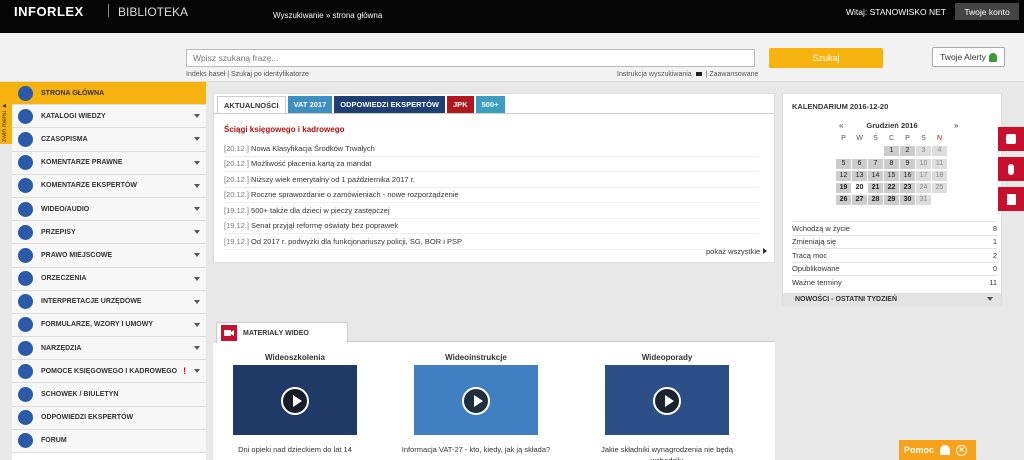 This screenshot has width=1024, height=460. What do you see at coordinates (875, 200) in the screenshot?
I see `calendar-day: 28` at bounding box center [875, 200].